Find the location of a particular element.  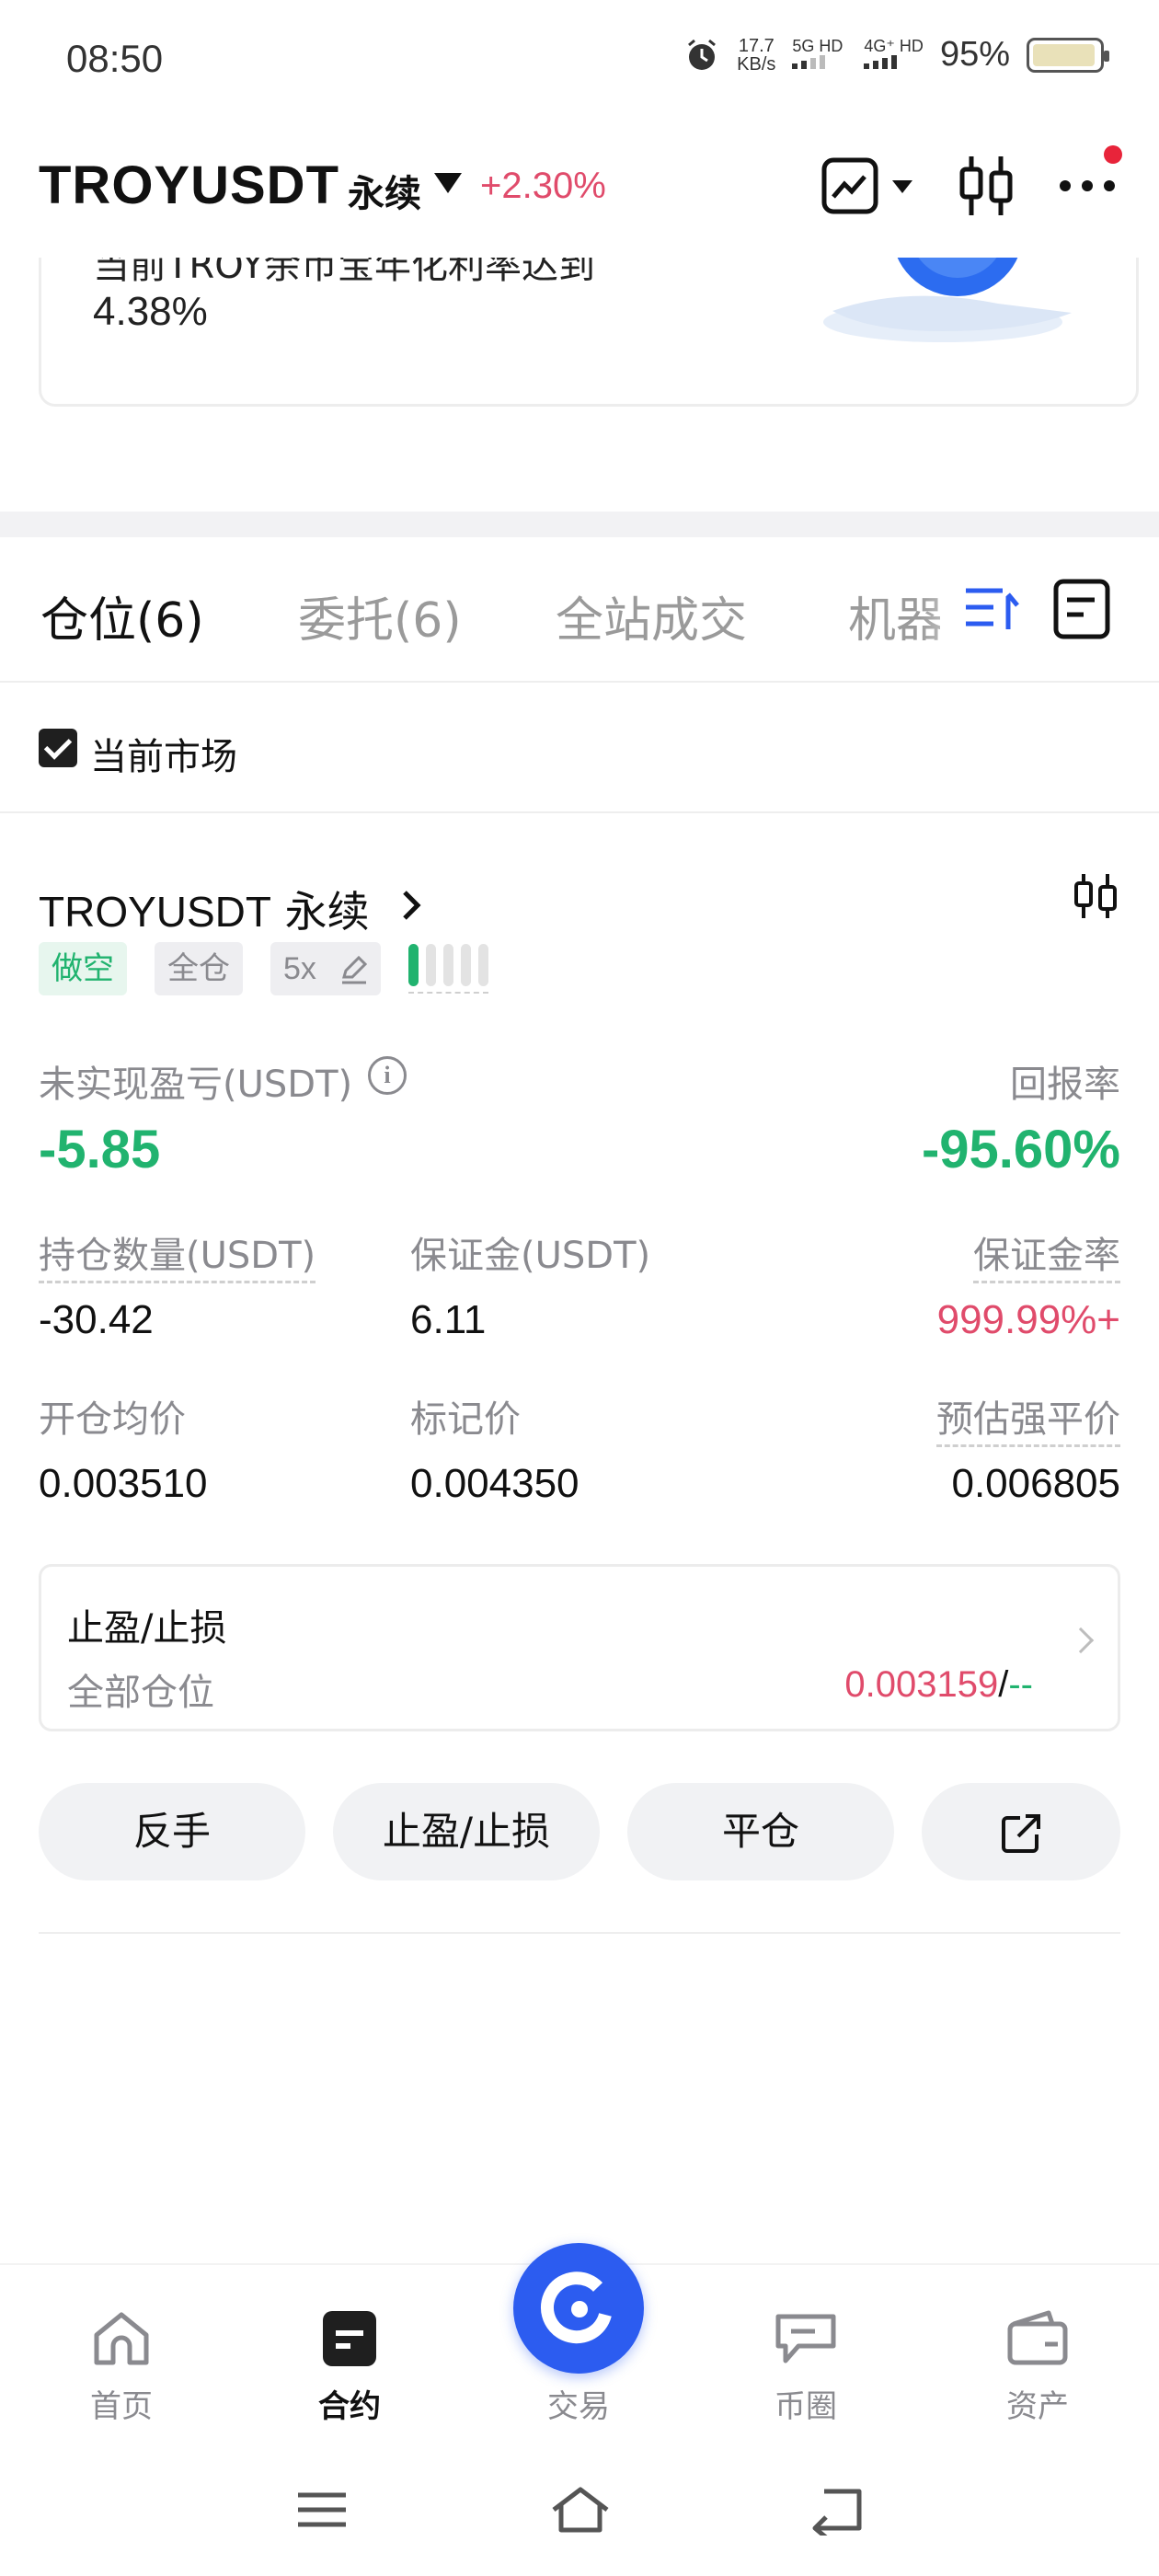

side-tag: 做空 is located at coordinates (83, 968).